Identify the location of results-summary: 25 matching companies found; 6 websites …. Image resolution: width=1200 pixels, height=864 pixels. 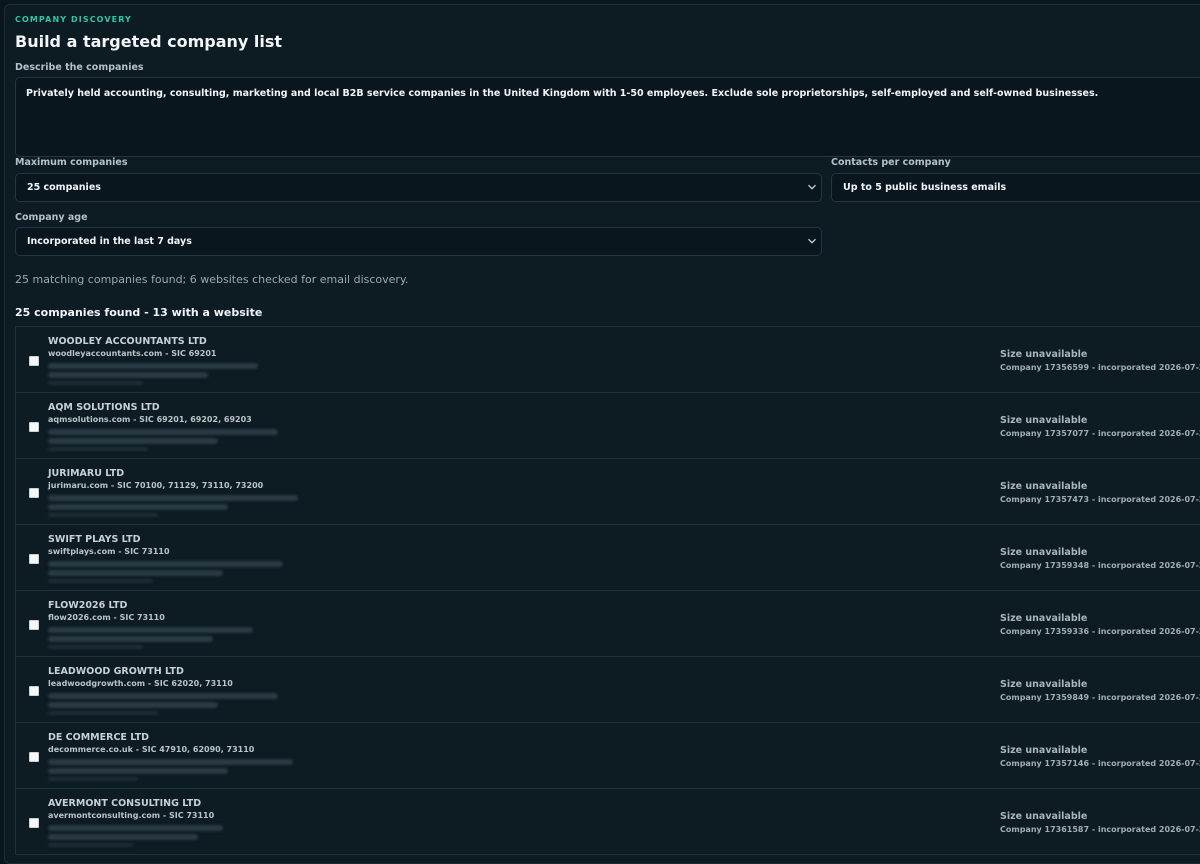
(212, 279).